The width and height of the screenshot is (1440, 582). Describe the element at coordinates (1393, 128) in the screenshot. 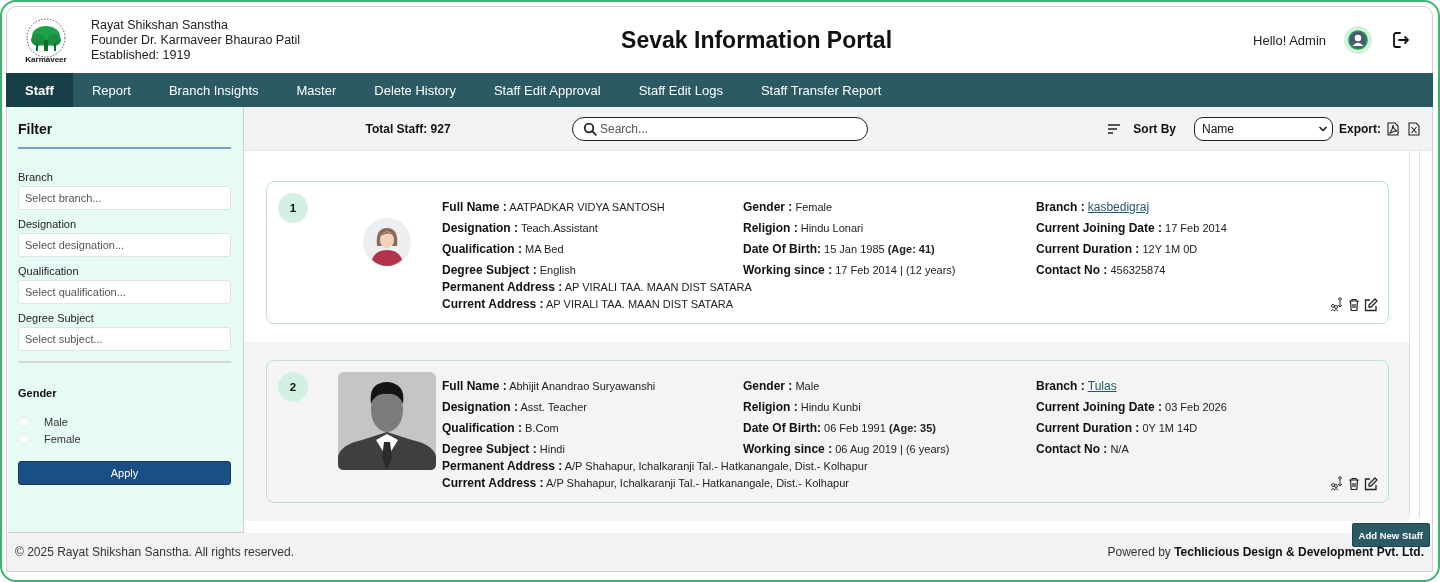

I see `pdf-file-icon` at that location.